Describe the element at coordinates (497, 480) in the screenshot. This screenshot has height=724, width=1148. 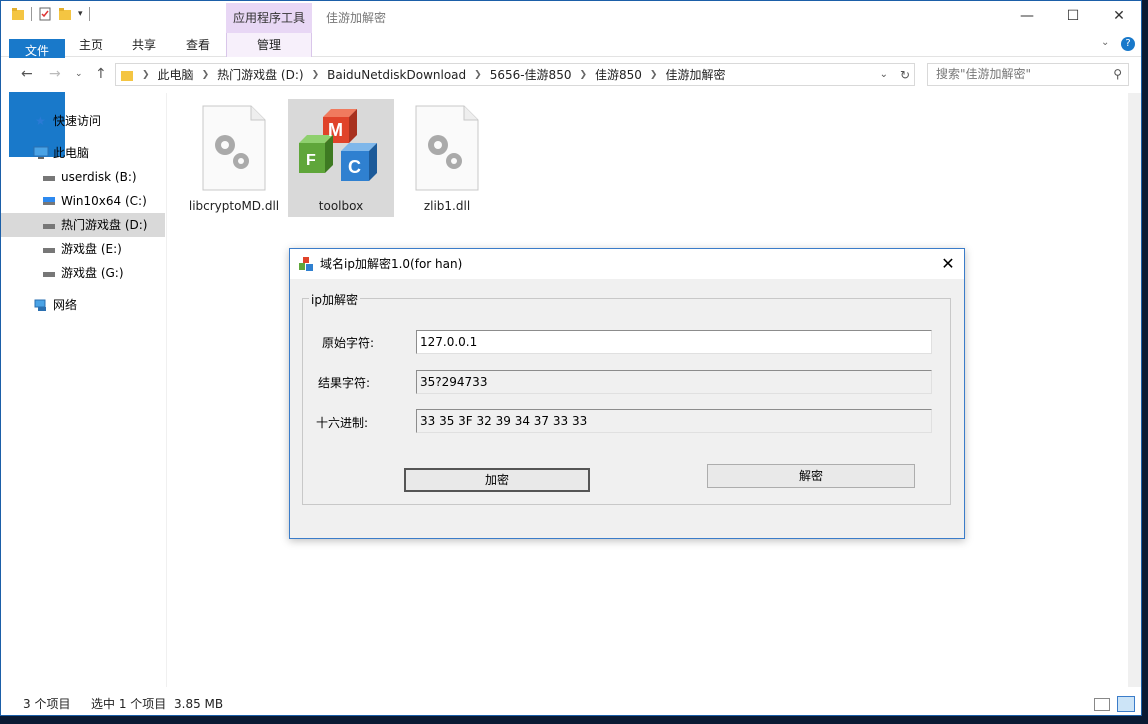
I see `encrypt-button: 加密` at that location.